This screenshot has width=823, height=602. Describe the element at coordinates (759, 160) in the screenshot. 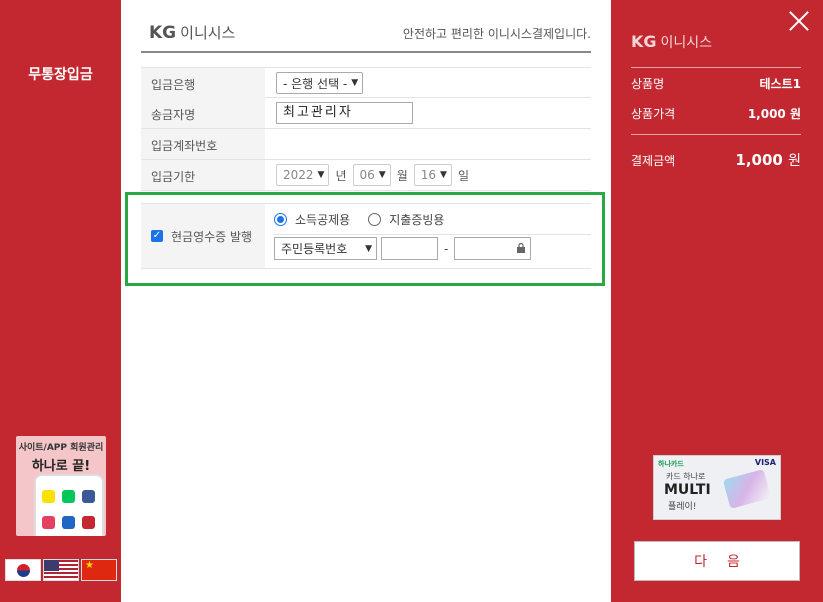

I see `total-amount: 1,000` at that location.